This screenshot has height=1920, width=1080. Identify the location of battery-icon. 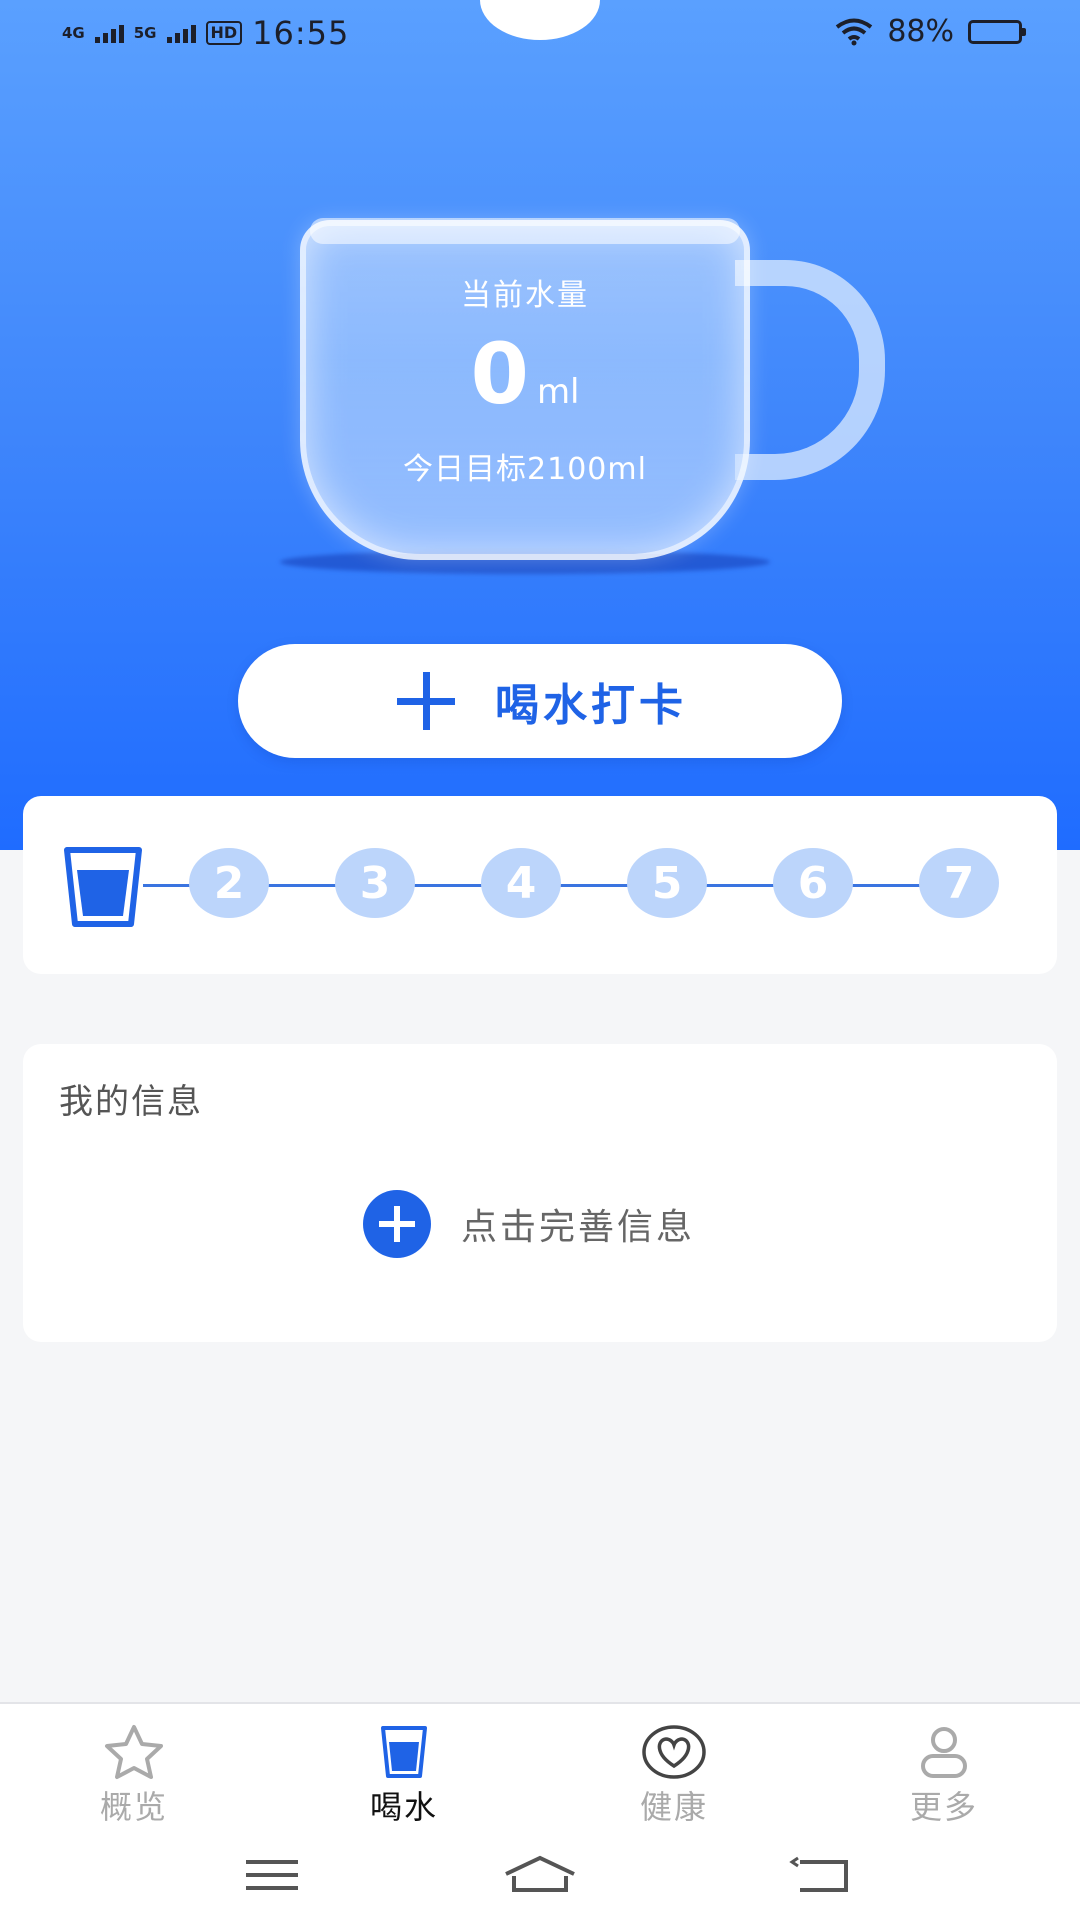
(997, 31).